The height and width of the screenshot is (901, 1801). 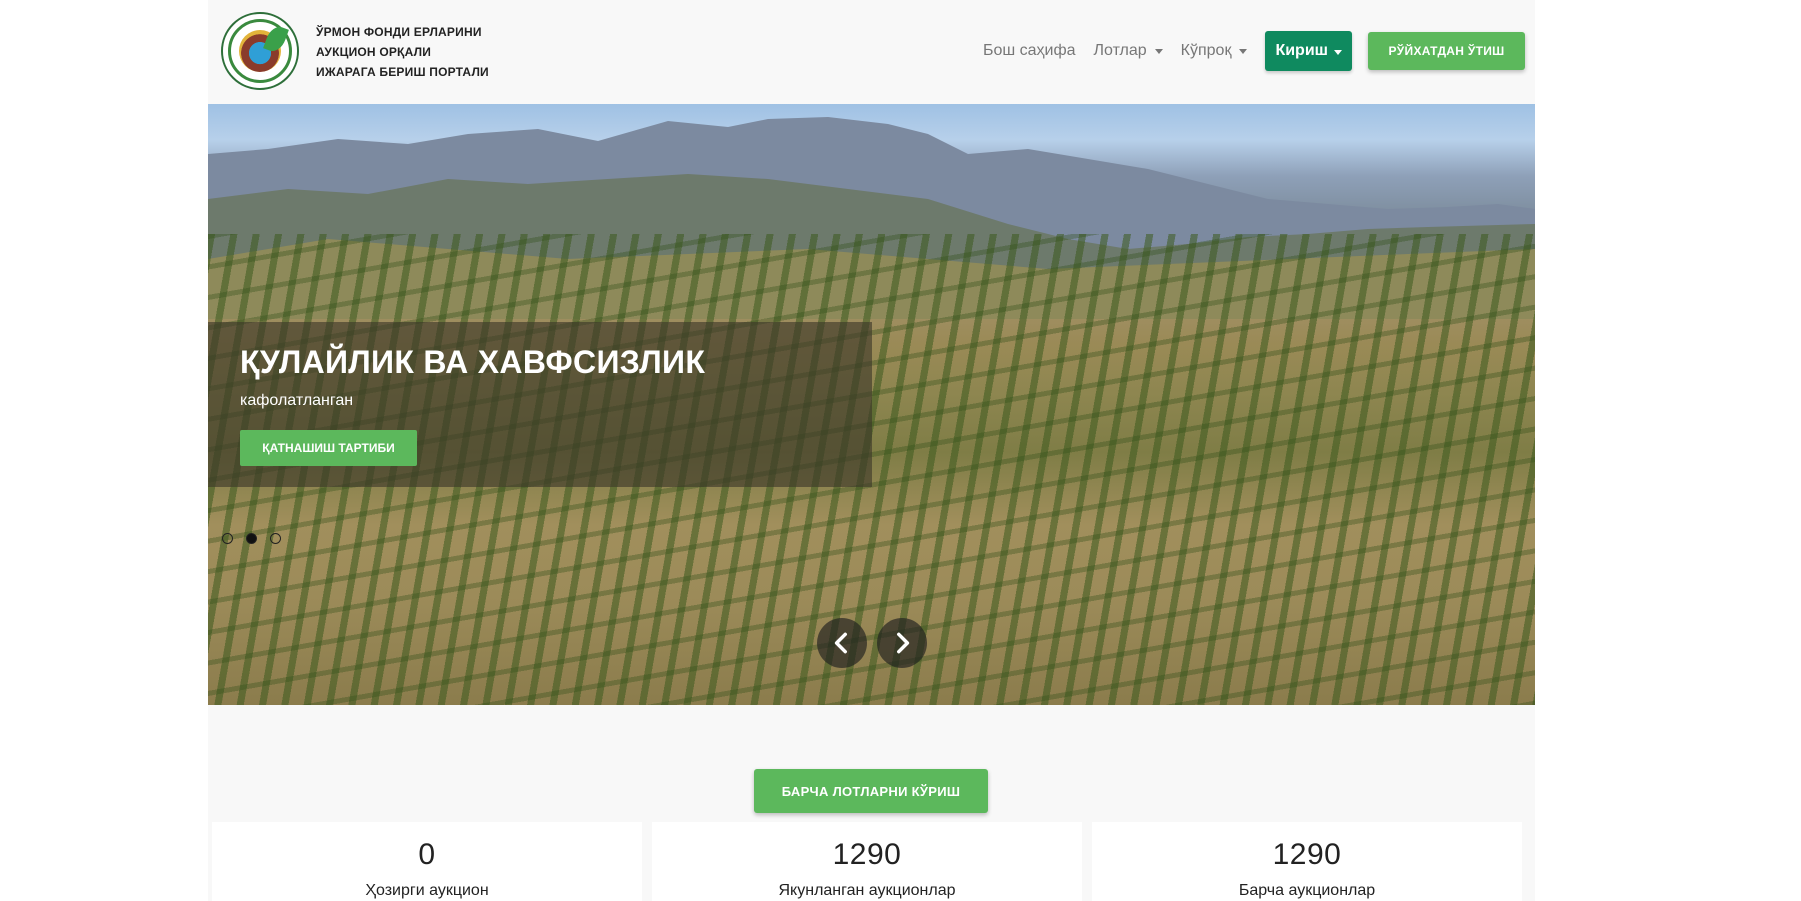 What do you see at coordinates (1301, 50) in the screenshot?
I see `login-label: Кириш` at bounding box center [1301, 50].